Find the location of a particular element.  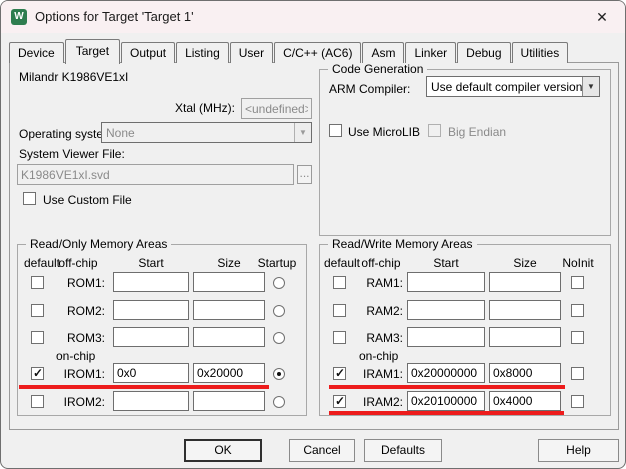

ok-button: OK is located at coordinates (223, 450).